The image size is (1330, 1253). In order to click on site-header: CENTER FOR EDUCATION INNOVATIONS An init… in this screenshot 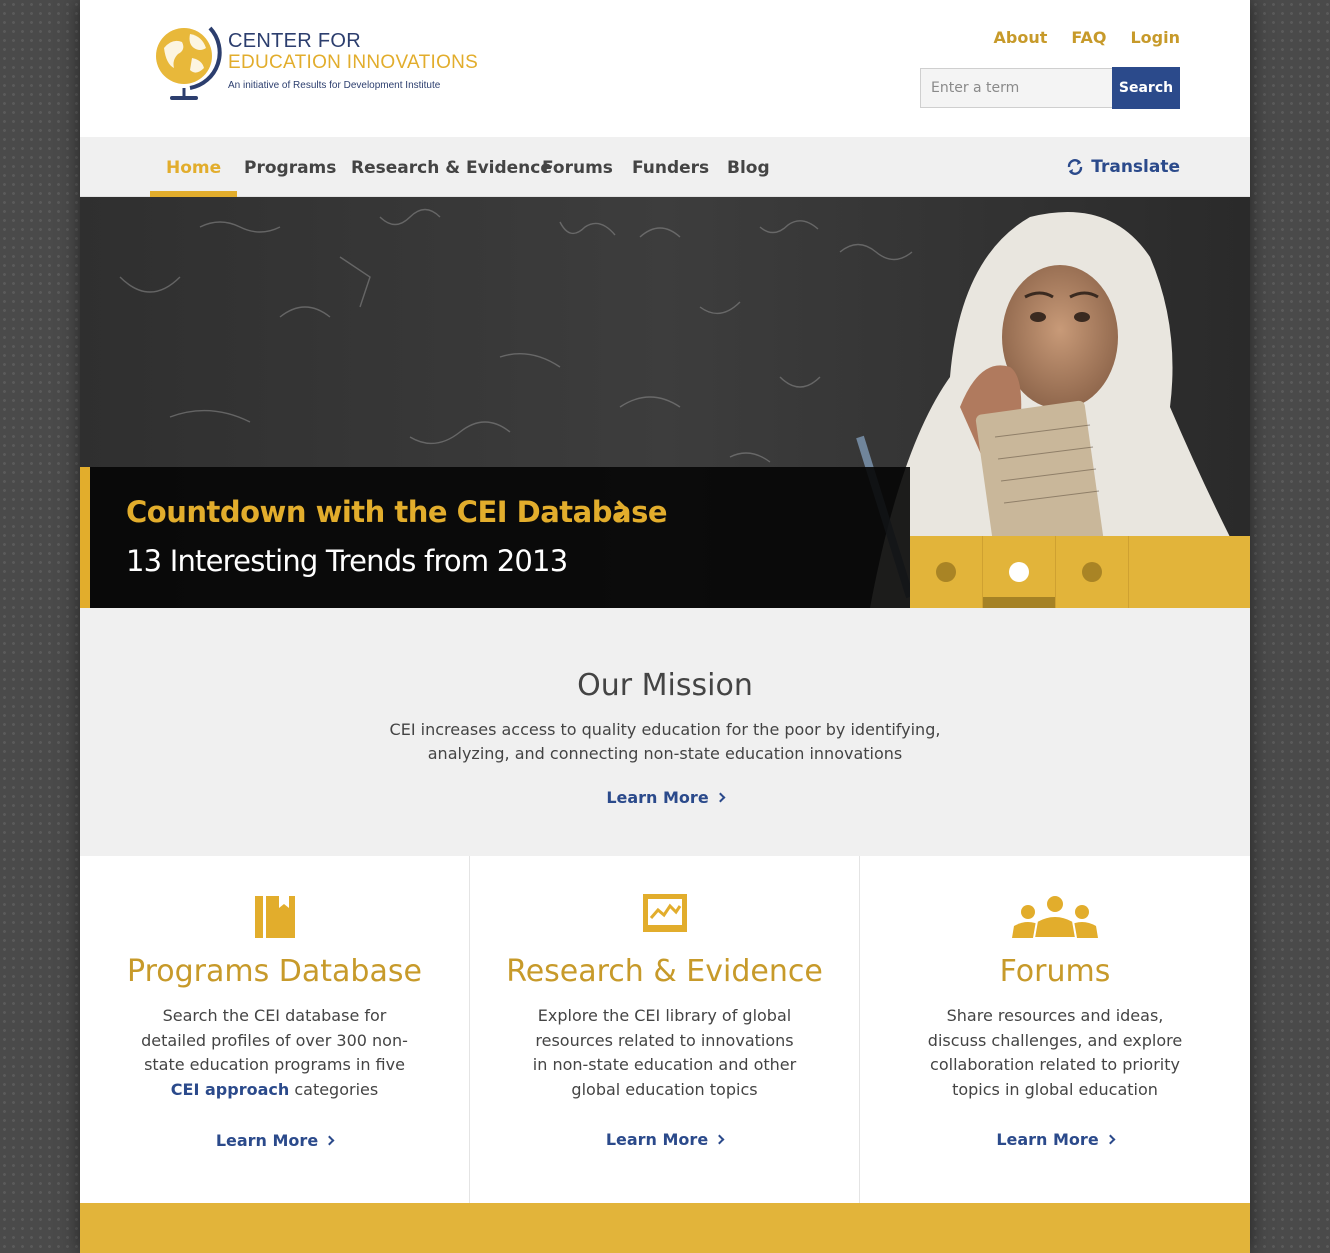, I will do `click(665, 68)`.